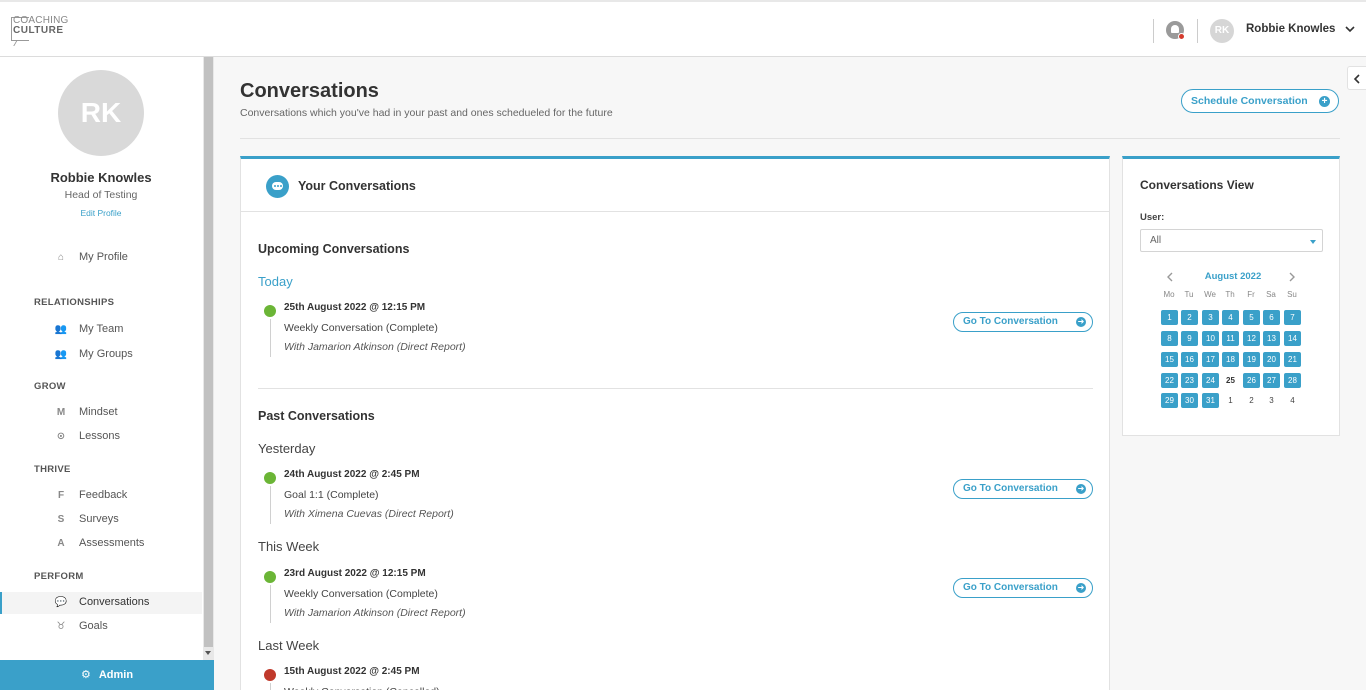 This screenshot has width=1366, height=690. Describe the element at coordinates (1169, 380) in the screenshot. I see `calendar-day: 22` at that location.